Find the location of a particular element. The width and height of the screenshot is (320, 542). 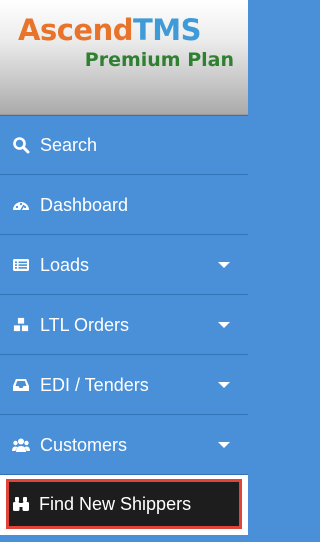

nav-item-dashboard: Dashboard is located at coordinates (124, 205).